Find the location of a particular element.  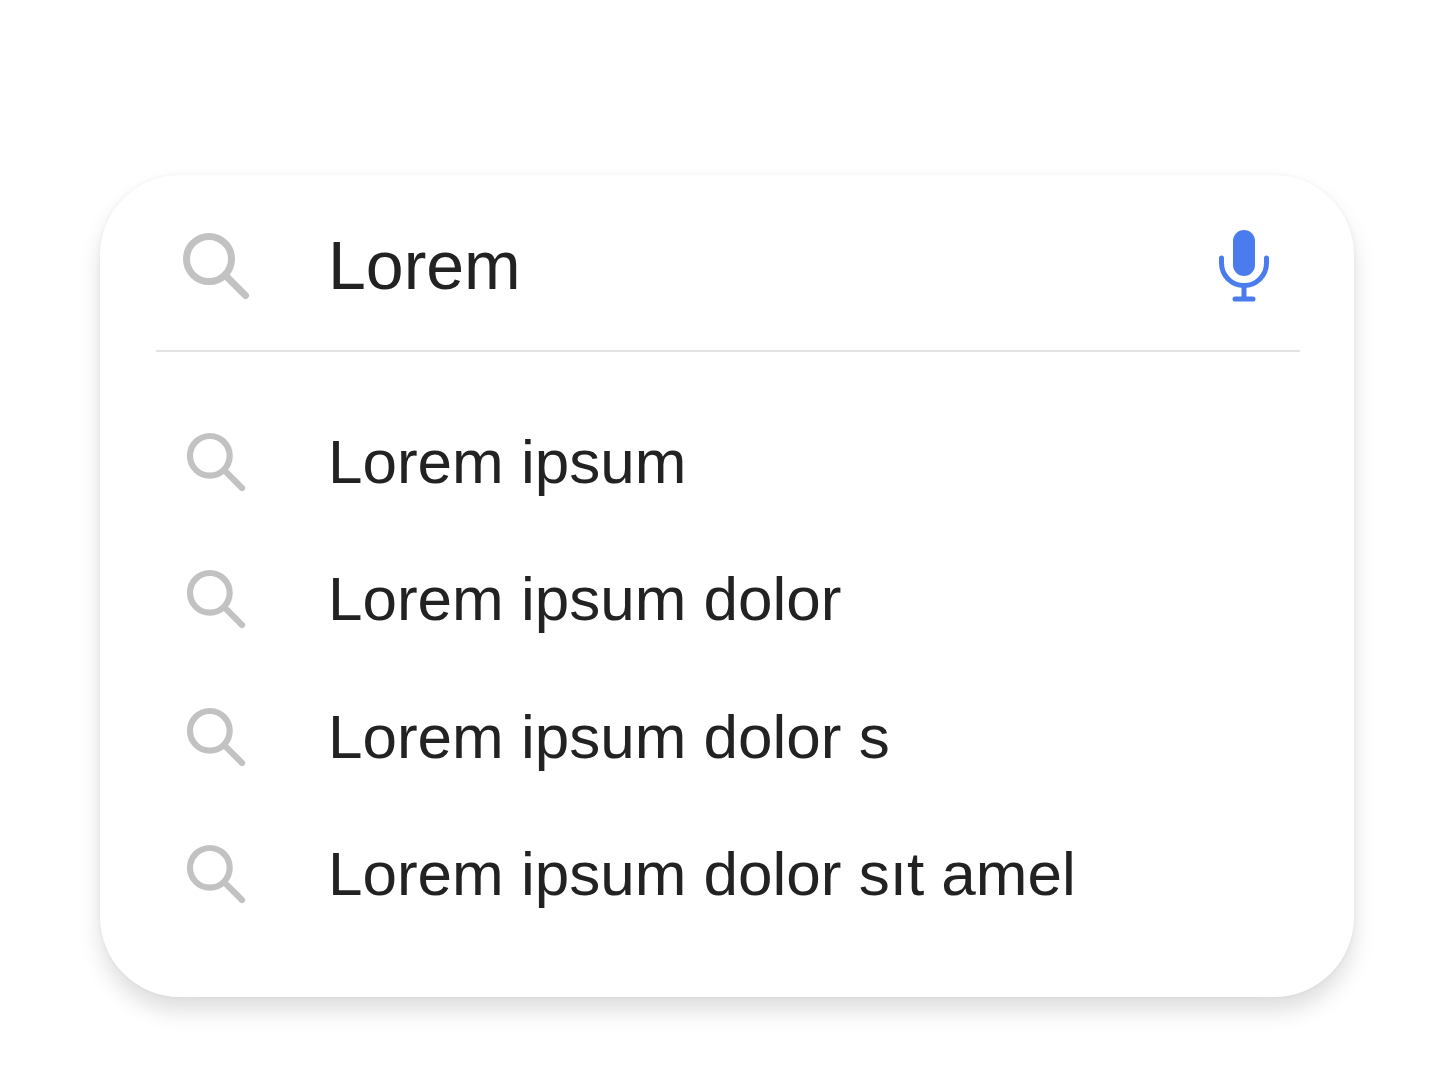

suggestion-item: Lorem ipsum dolor sıt amel is located at coordinates (727, 874).